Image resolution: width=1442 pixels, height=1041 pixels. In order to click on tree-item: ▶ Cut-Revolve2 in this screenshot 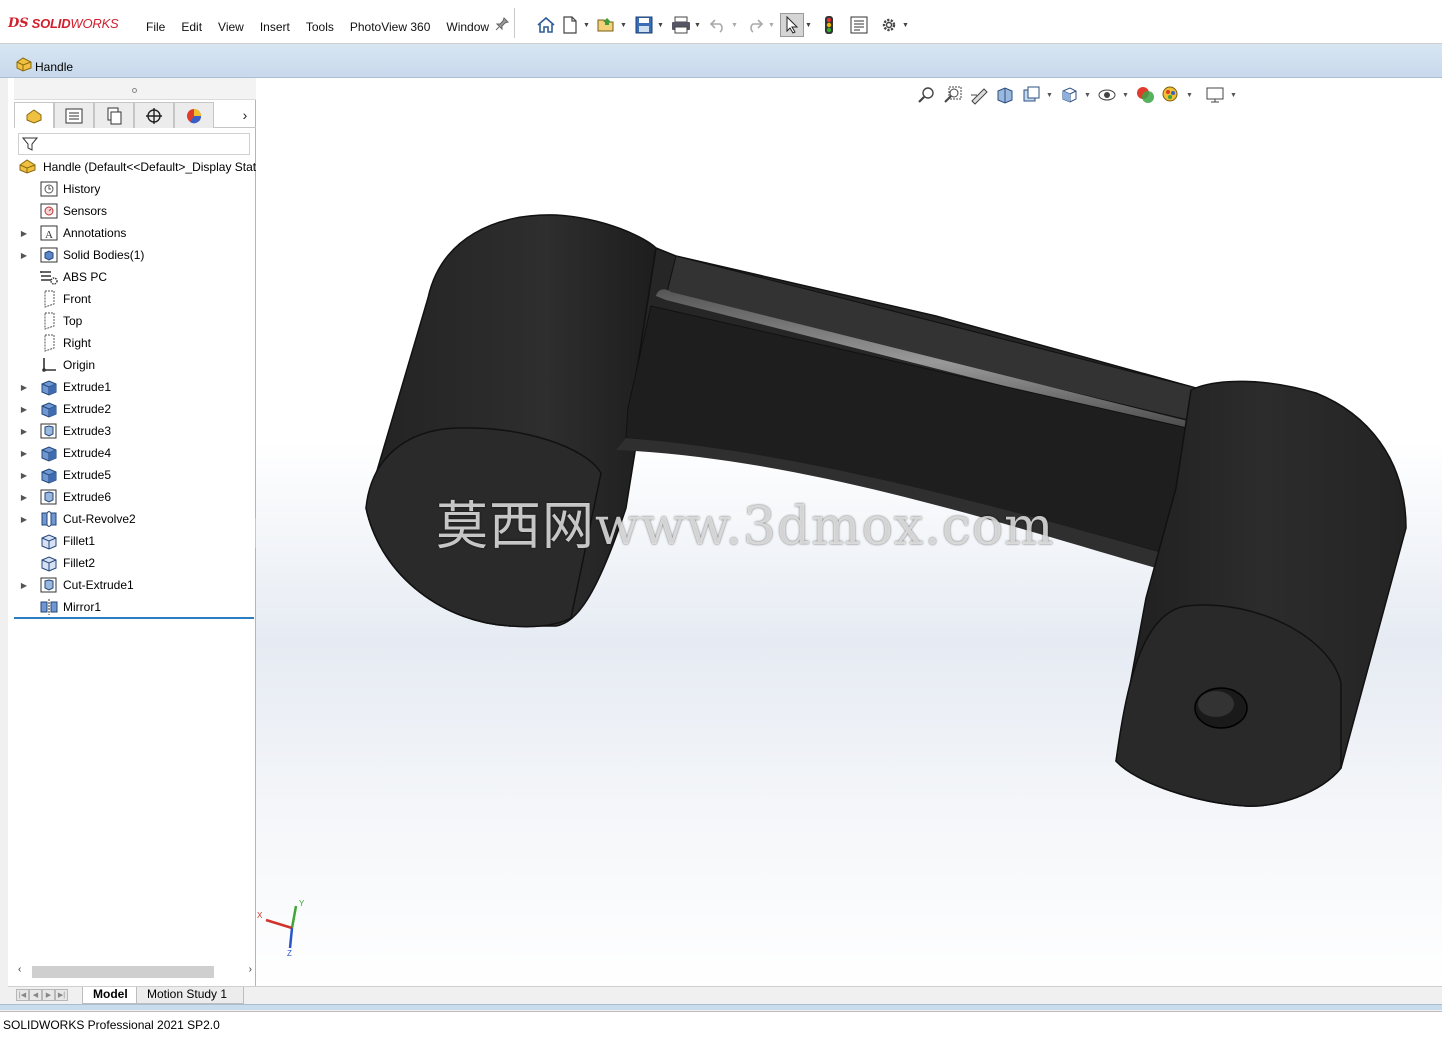, I will do `click(75, 519)`.